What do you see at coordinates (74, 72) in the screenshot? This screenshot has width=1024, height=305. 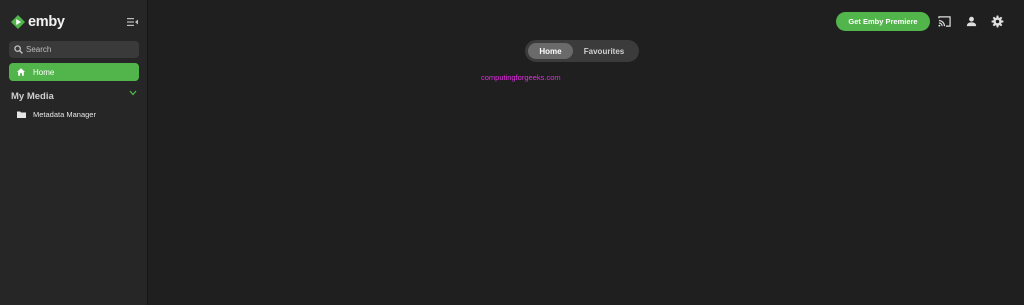 I see `sidebar-item-home: Home` at bounding box center [74, 72].